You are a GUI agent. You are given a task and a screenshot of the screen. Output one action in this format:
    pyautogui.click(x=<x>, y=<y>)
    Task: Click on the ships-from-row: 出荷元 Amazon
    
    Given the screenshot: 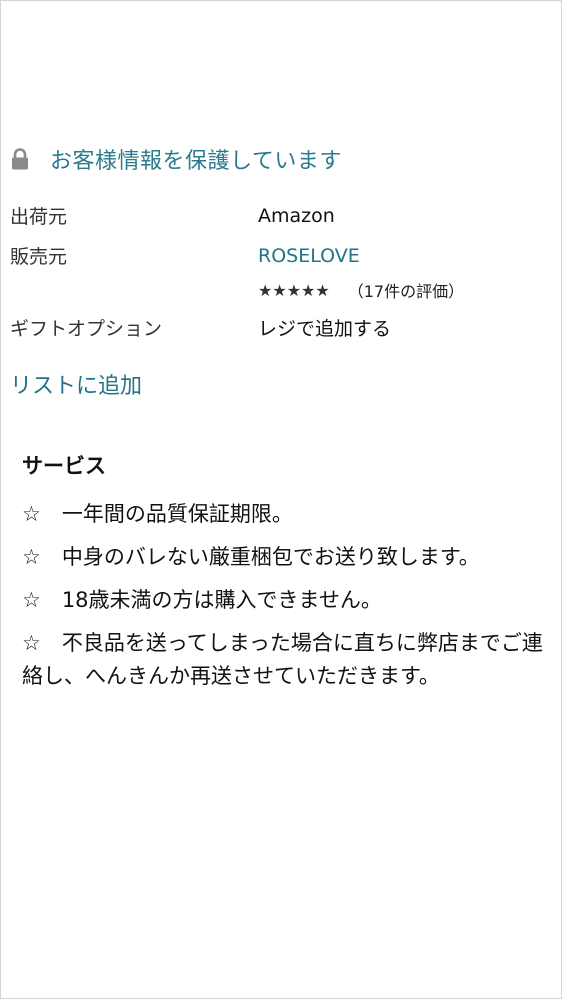 What is the action you would take?
    pyautogui.click(x=280, y=215)
    